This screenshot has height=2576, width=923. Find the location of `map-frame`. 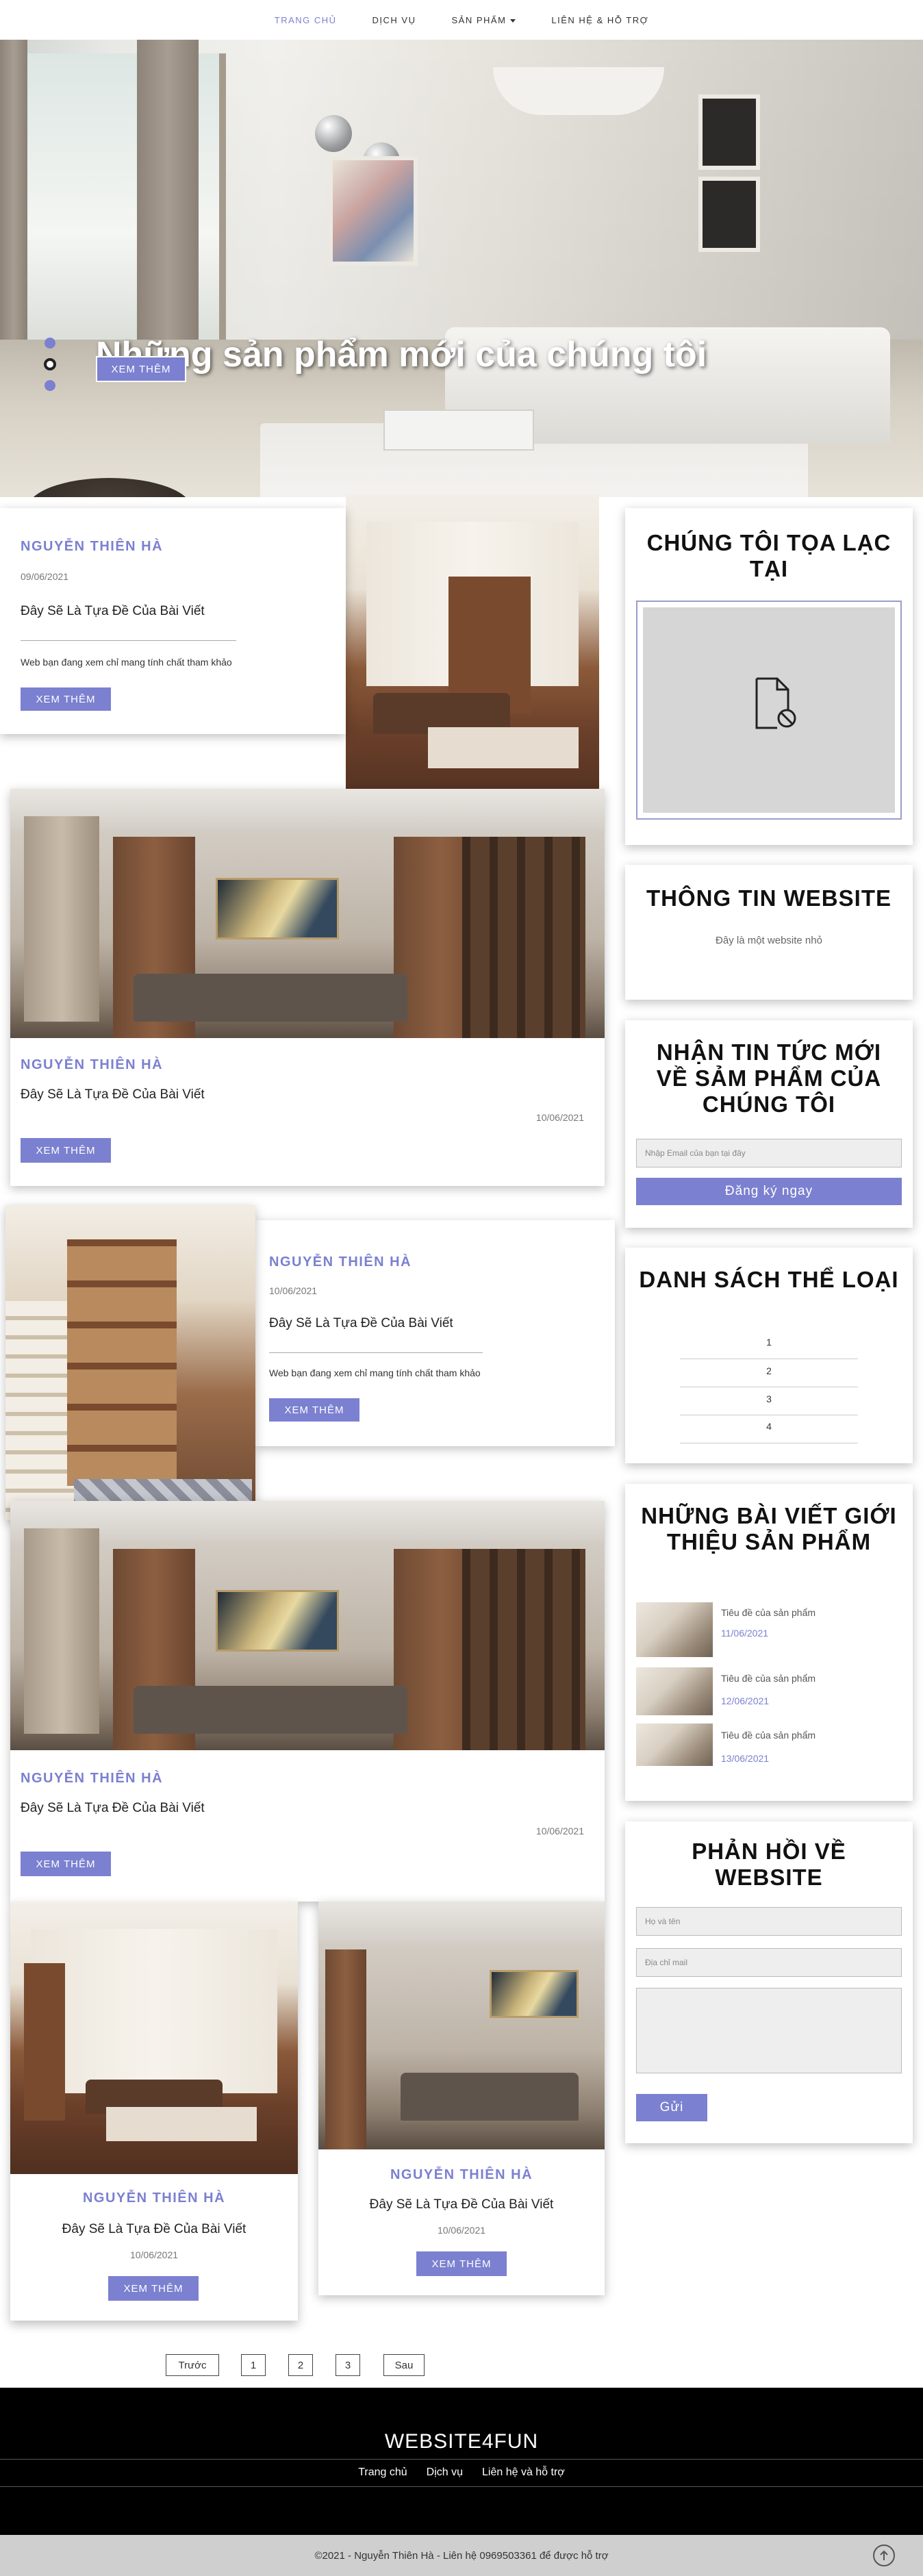

map-frame is located at coordinates (769, 711).